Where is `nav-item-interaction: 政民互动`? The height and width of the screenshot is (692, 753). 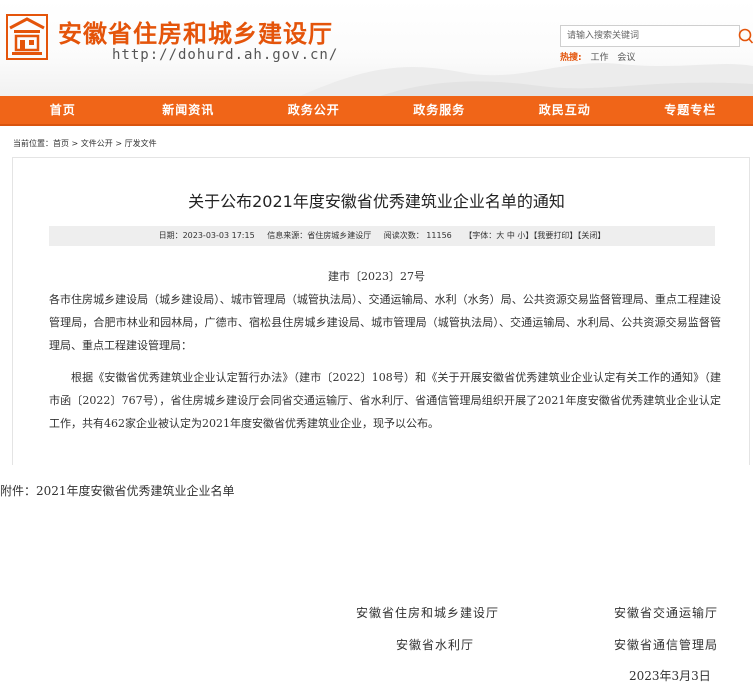
nav-item-interaction: 政民互动 is located at coordinates (565, 110).